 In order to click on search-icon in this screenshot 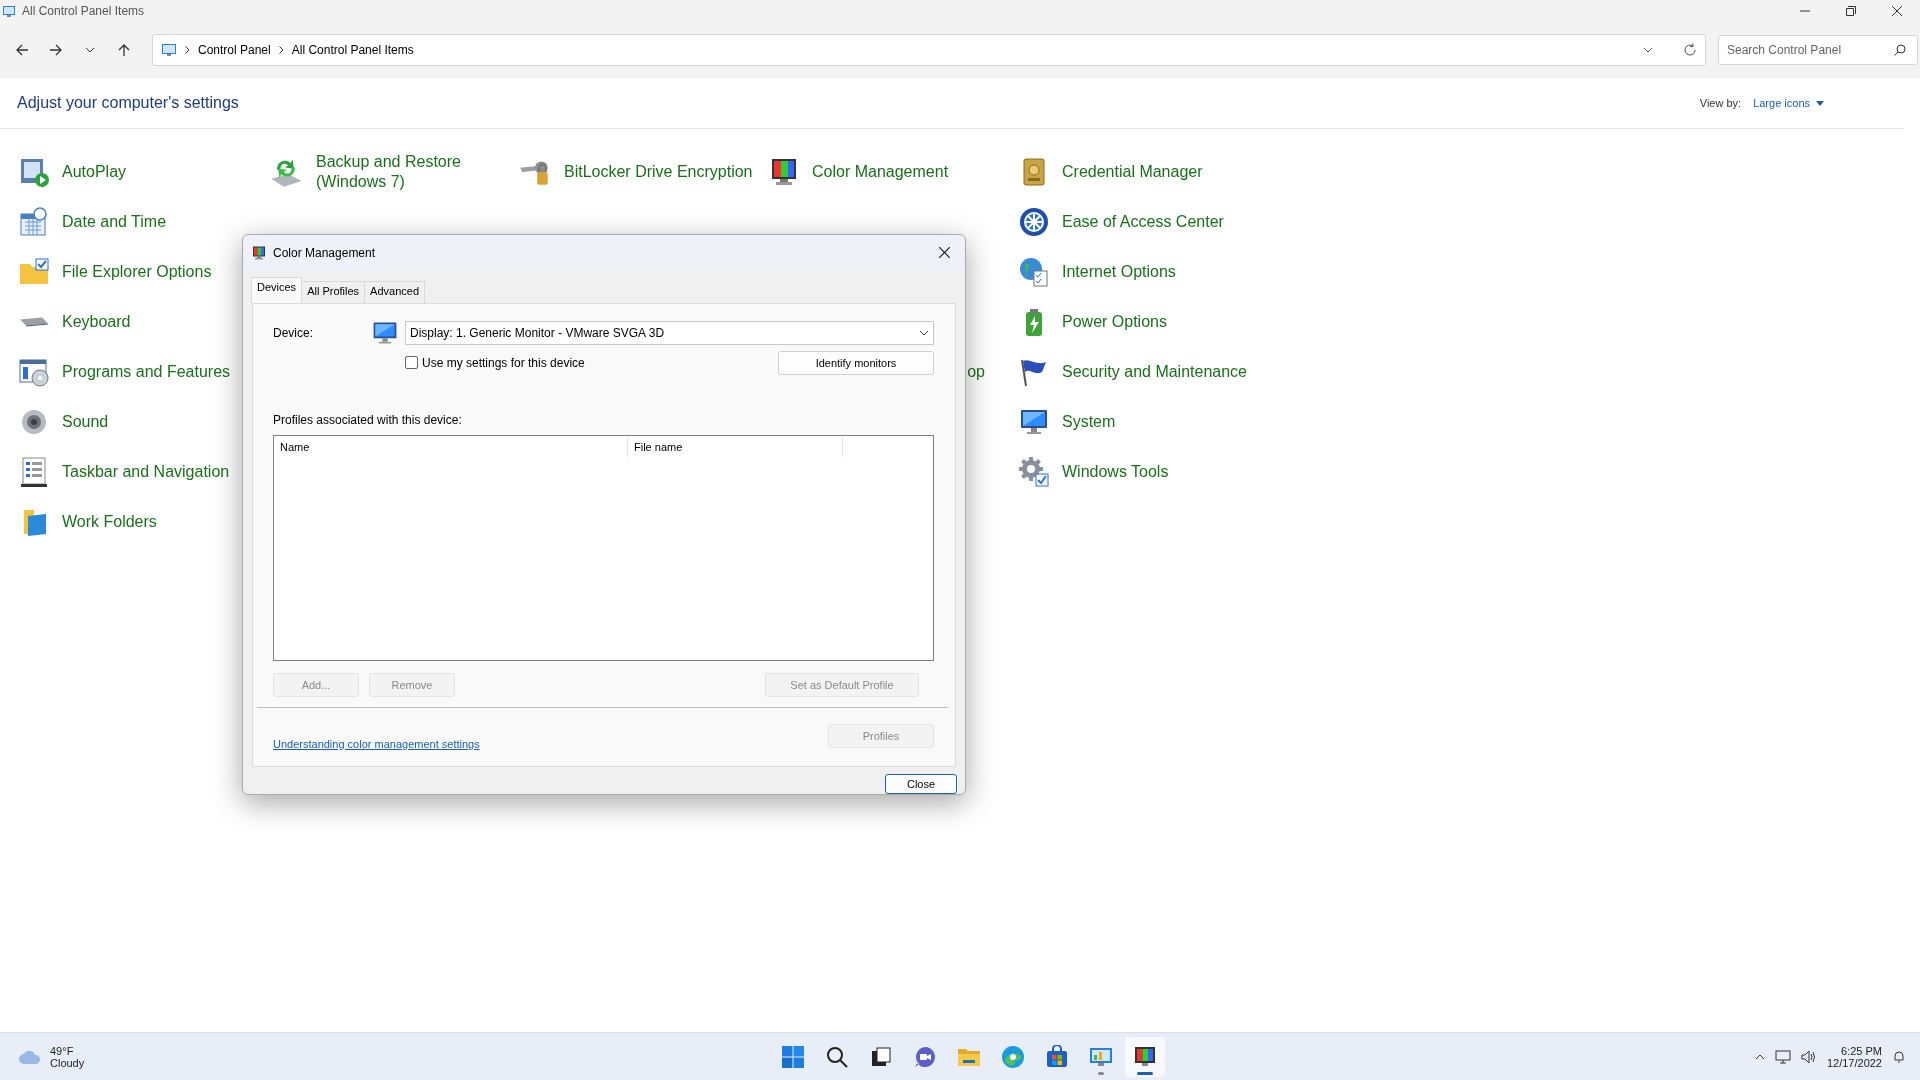, I will do `click(837, 1056)`.